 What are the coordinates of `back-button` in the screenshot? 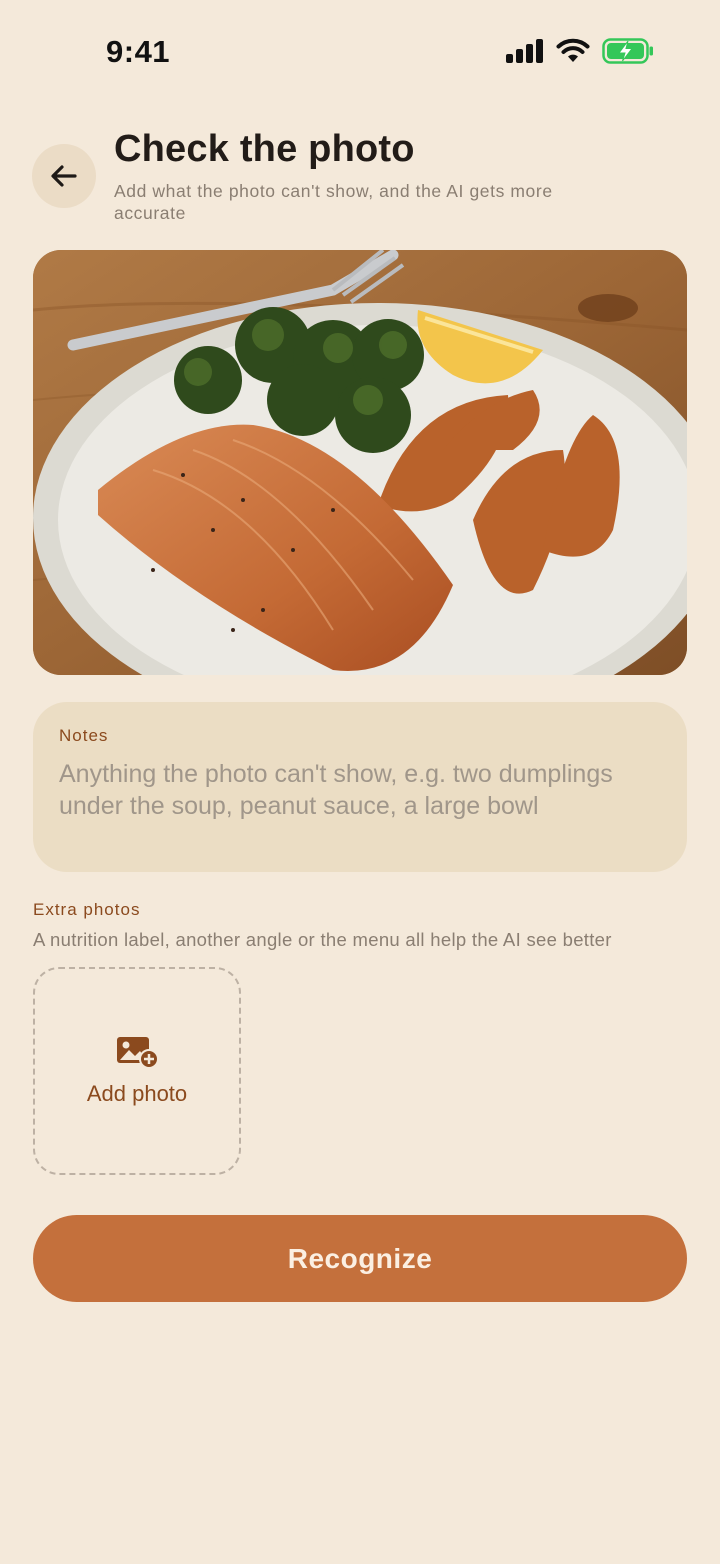 It's located at (64, 176).